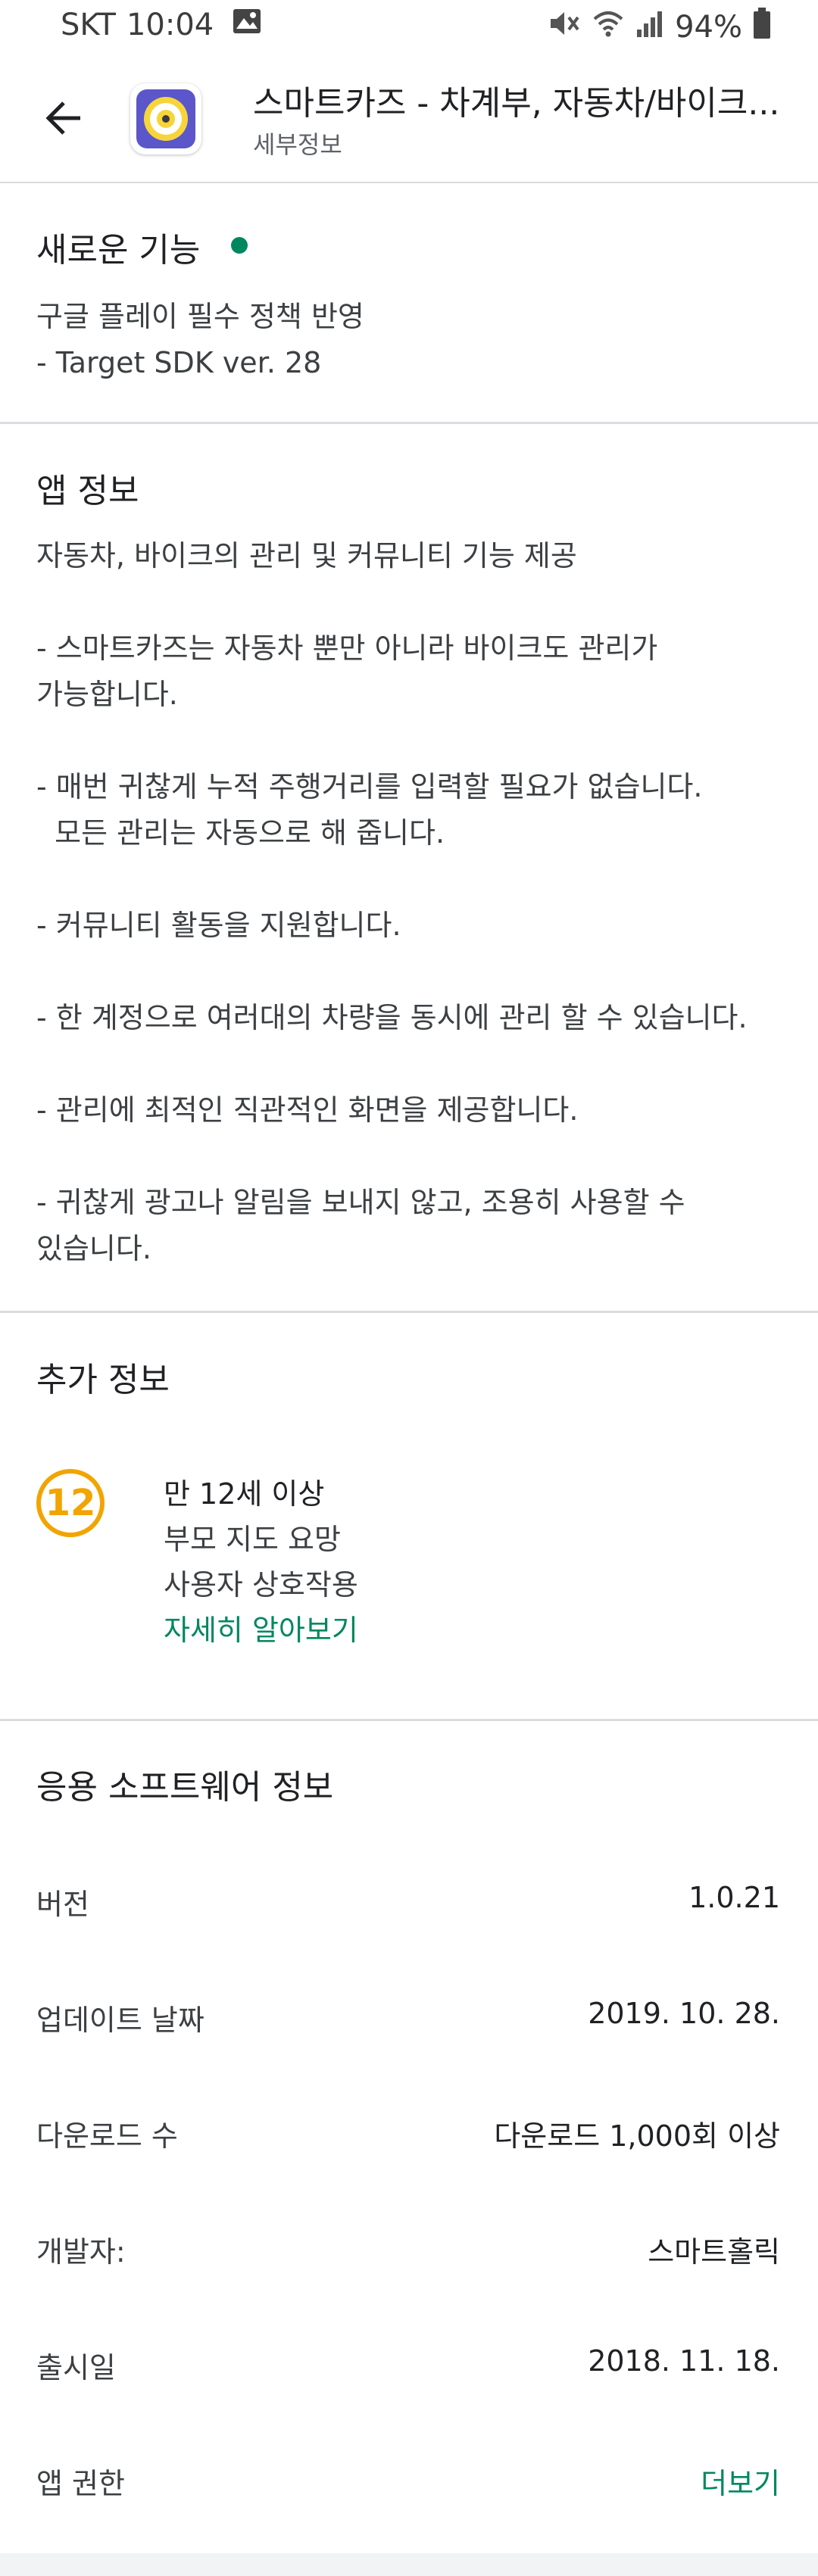  I want to click on developer-value: 스마트홀릭, so click(714, 2252).